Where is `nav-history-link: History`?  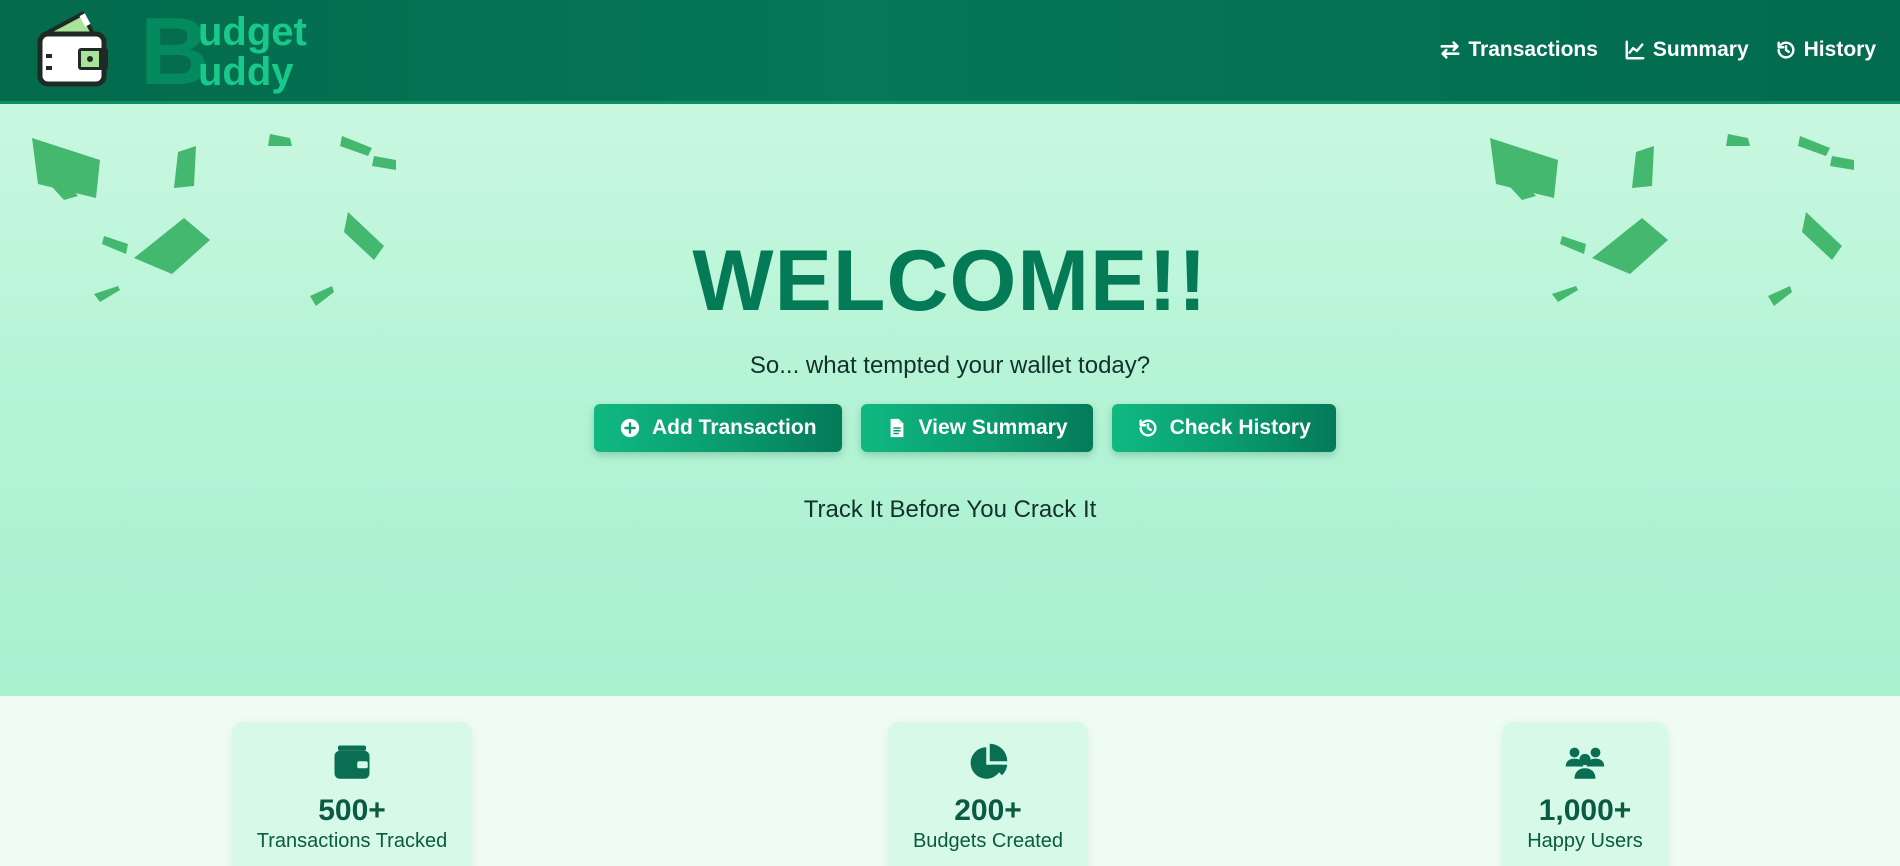
nav-history-link: History is located at coordinates (1825, 50).